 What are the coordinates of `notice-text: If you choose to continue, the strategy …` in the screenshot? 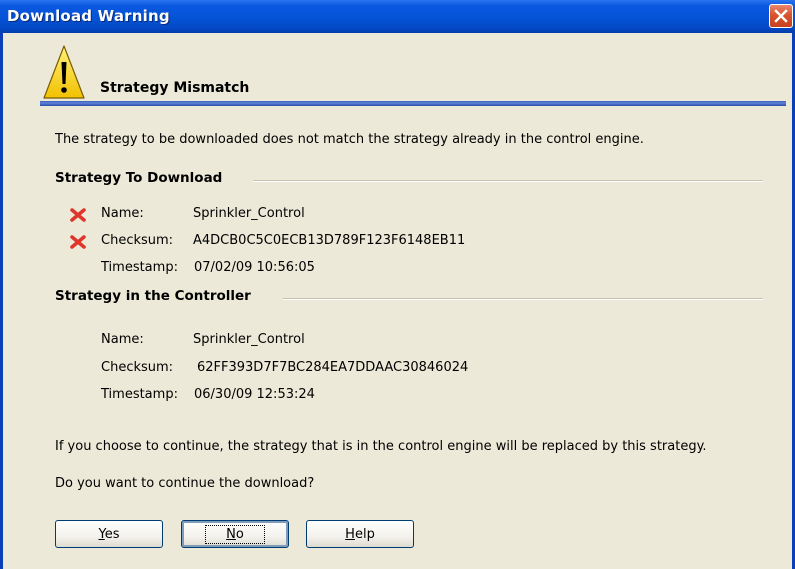 It's located at (381, 446).